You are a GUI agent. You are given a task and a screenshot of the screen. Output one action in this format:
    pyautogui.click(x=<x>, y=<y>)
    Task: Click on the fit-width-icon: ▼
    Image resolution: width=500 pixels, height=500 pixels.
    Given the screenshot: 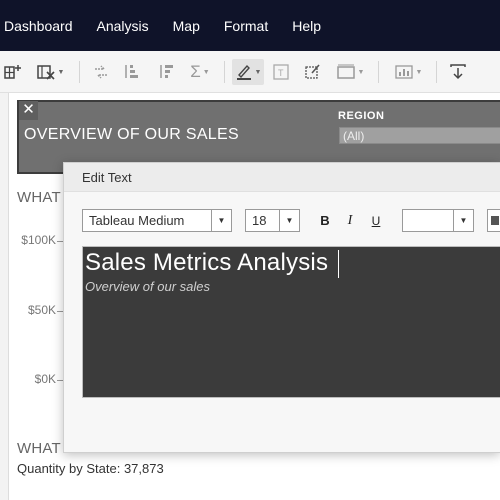 What is the action you would take?
    pyautogui.click(x=350, y=72)
    